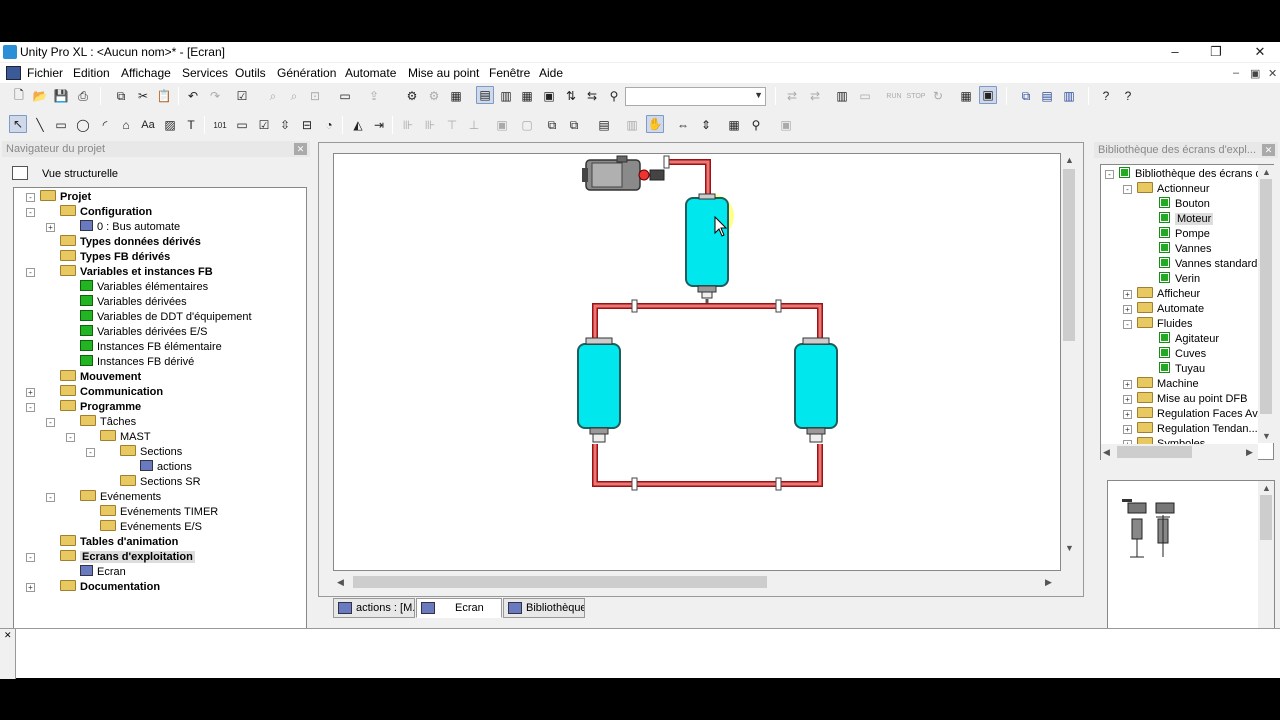  Describe the element at coordinates (452, 125) in the screenshot. I see `align-top-icon: ⊤` at that location.